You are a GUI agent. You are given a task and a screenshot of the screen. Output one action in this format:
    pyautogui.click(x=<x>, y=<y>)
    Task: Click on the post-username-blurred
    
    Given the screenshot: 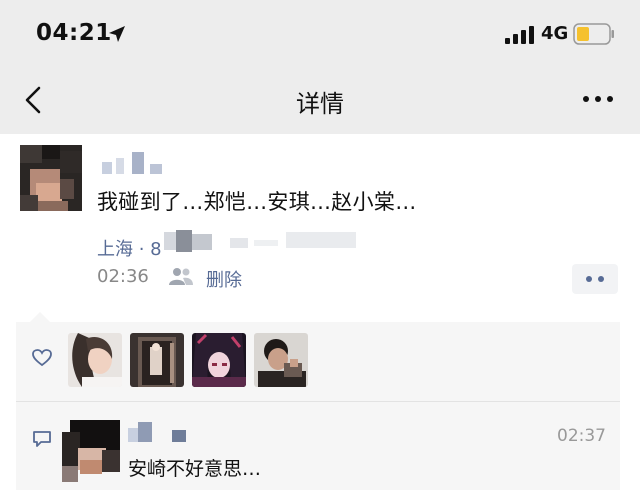 What is the action you would take?
    pyautogui.click(x=135, y=163)
    